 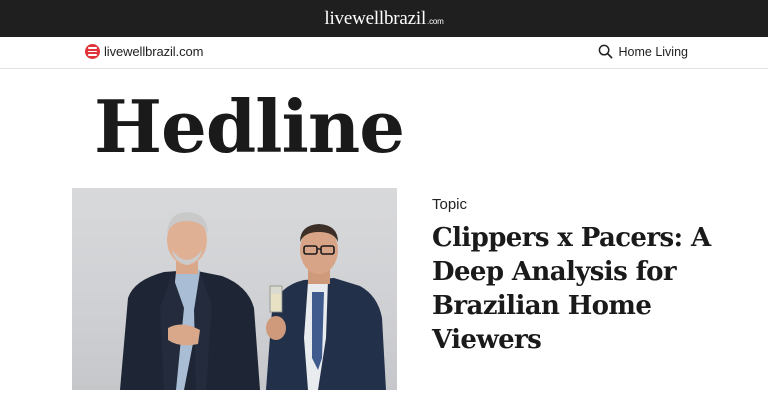 I want to click on banner-brand-name: livewellbrazil, so click(x=375, y=18).